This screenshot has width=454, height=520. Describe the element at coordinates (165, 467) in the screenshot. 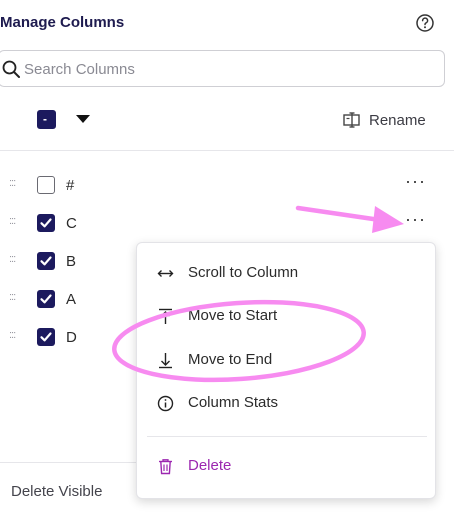

I see `trash-icon` at that location.